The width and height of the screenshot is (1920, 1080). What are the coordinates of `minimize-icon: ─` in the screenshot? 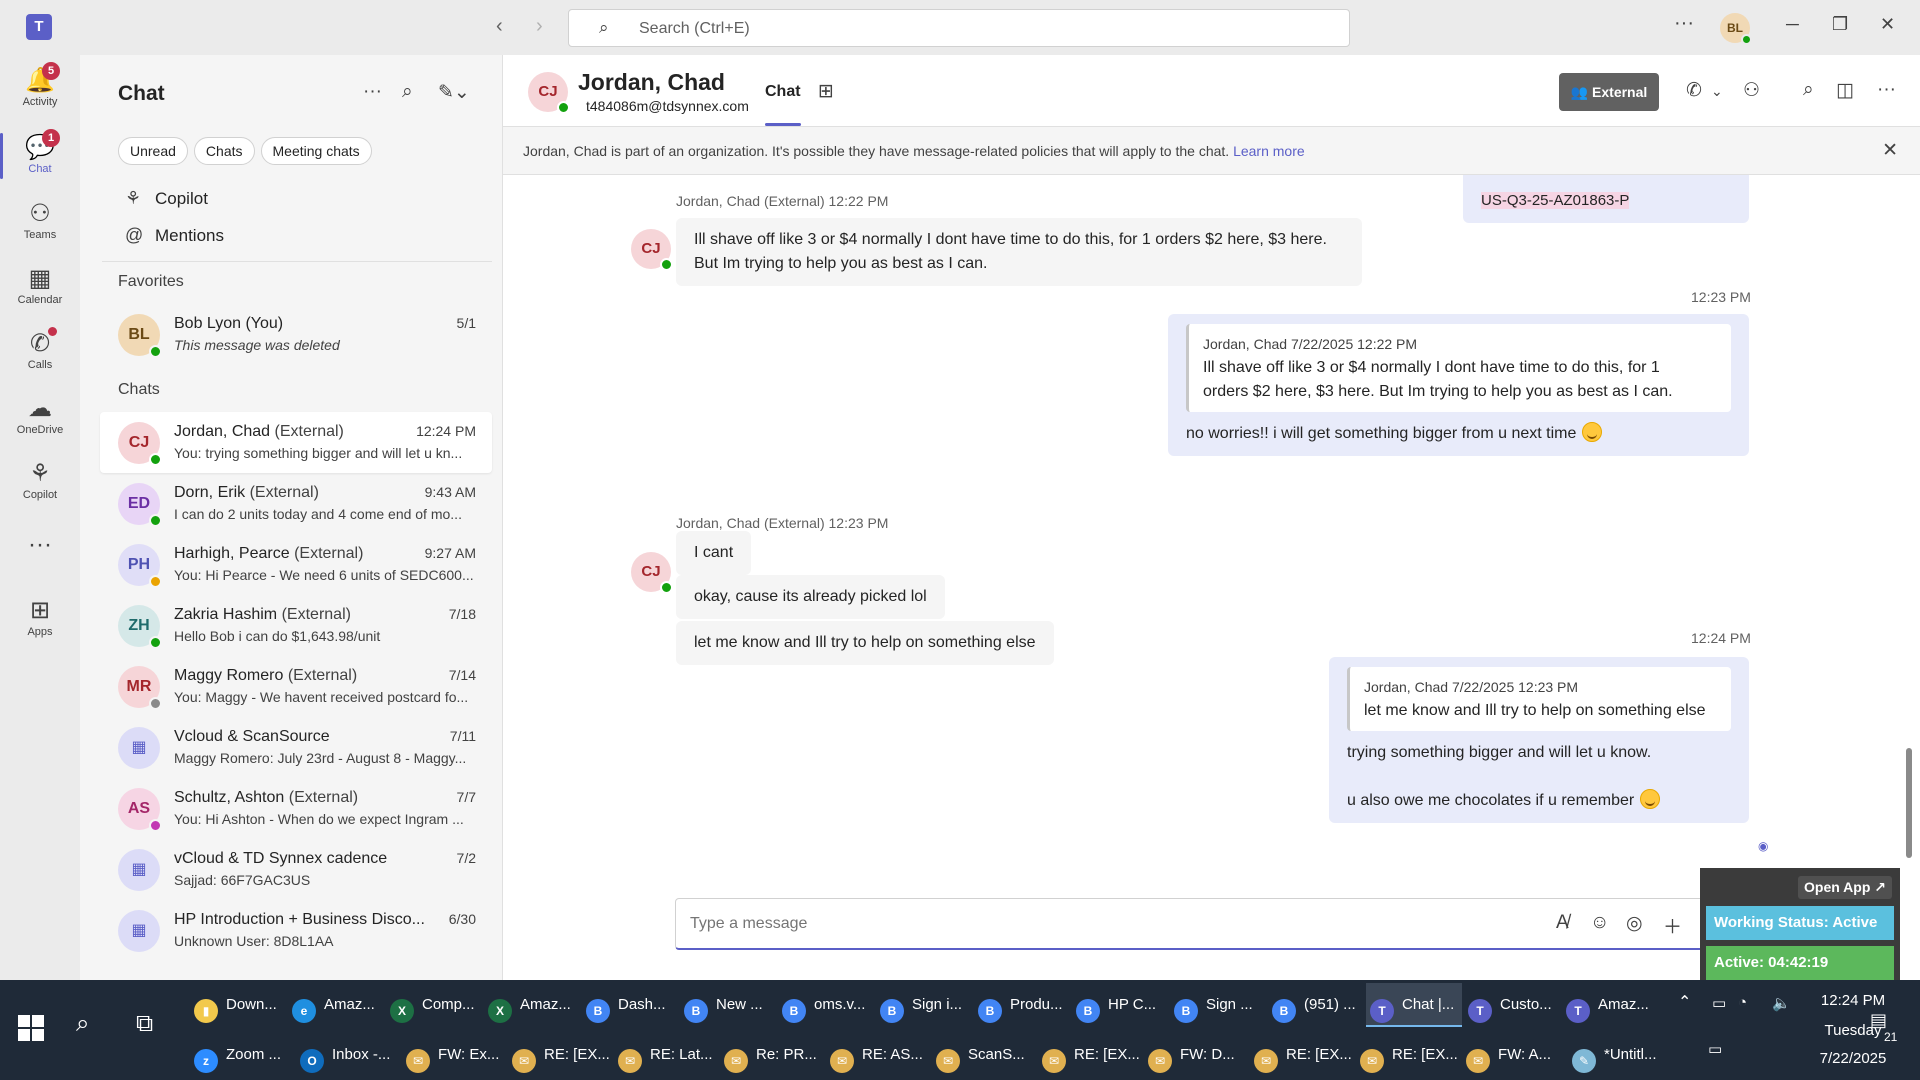 It's located at (1792, 24).